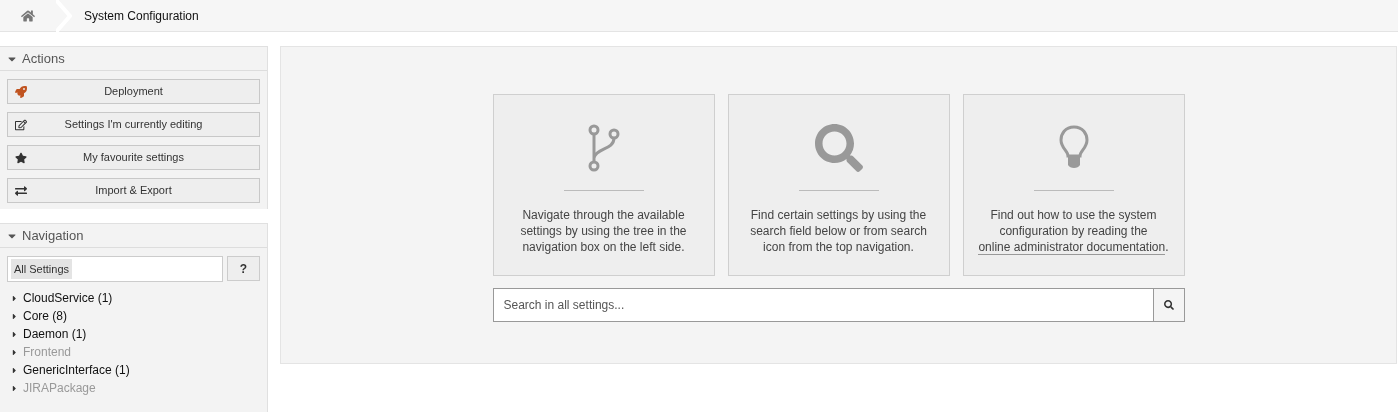  I want to click on card-text: Find certain settings by using the search field below or from search icon from the top navigation., so click(838, 231).